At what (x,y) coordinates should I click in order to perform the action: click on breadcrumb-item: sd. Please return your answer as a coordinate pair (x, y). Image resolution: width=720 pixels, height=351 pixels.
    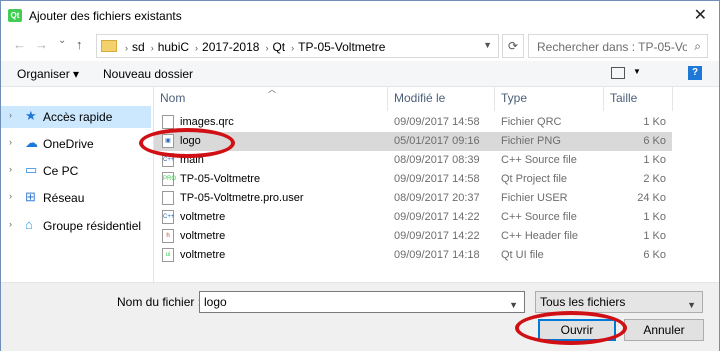
    Looking at the image, I should click on (138, 47).